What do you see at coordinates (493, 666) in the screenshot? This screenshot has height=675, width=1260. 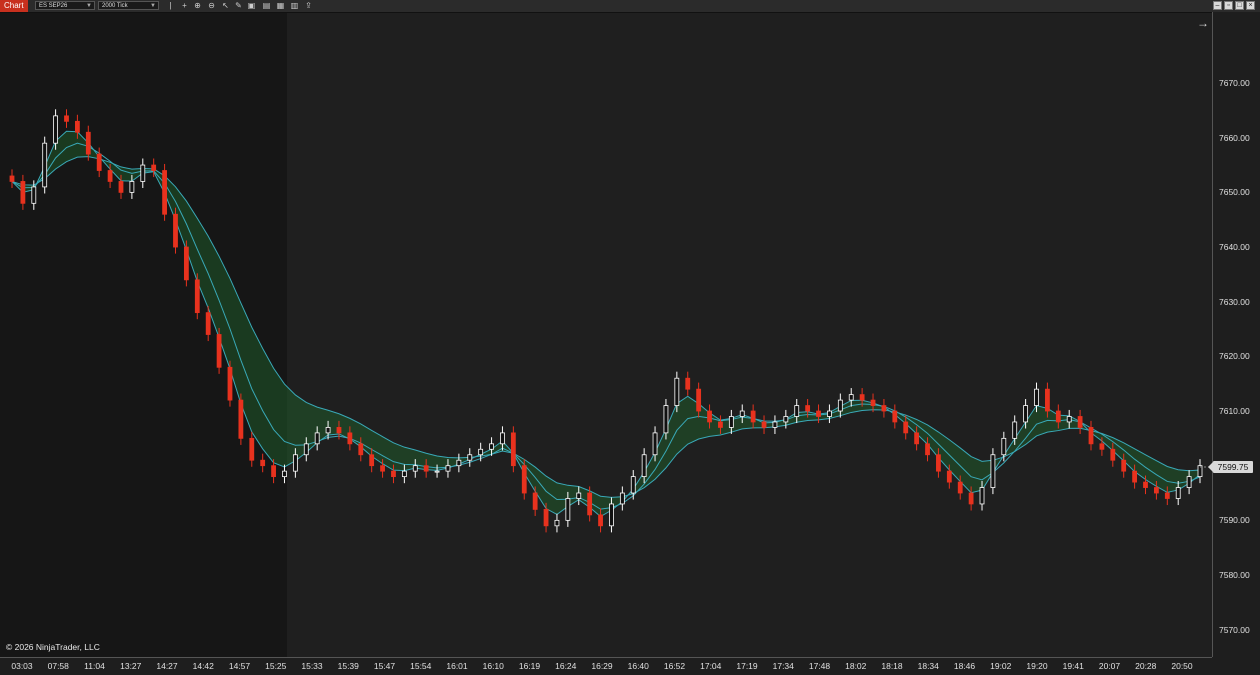 I see `time-tick-label: 16:10` at bounding box center [493, 666].